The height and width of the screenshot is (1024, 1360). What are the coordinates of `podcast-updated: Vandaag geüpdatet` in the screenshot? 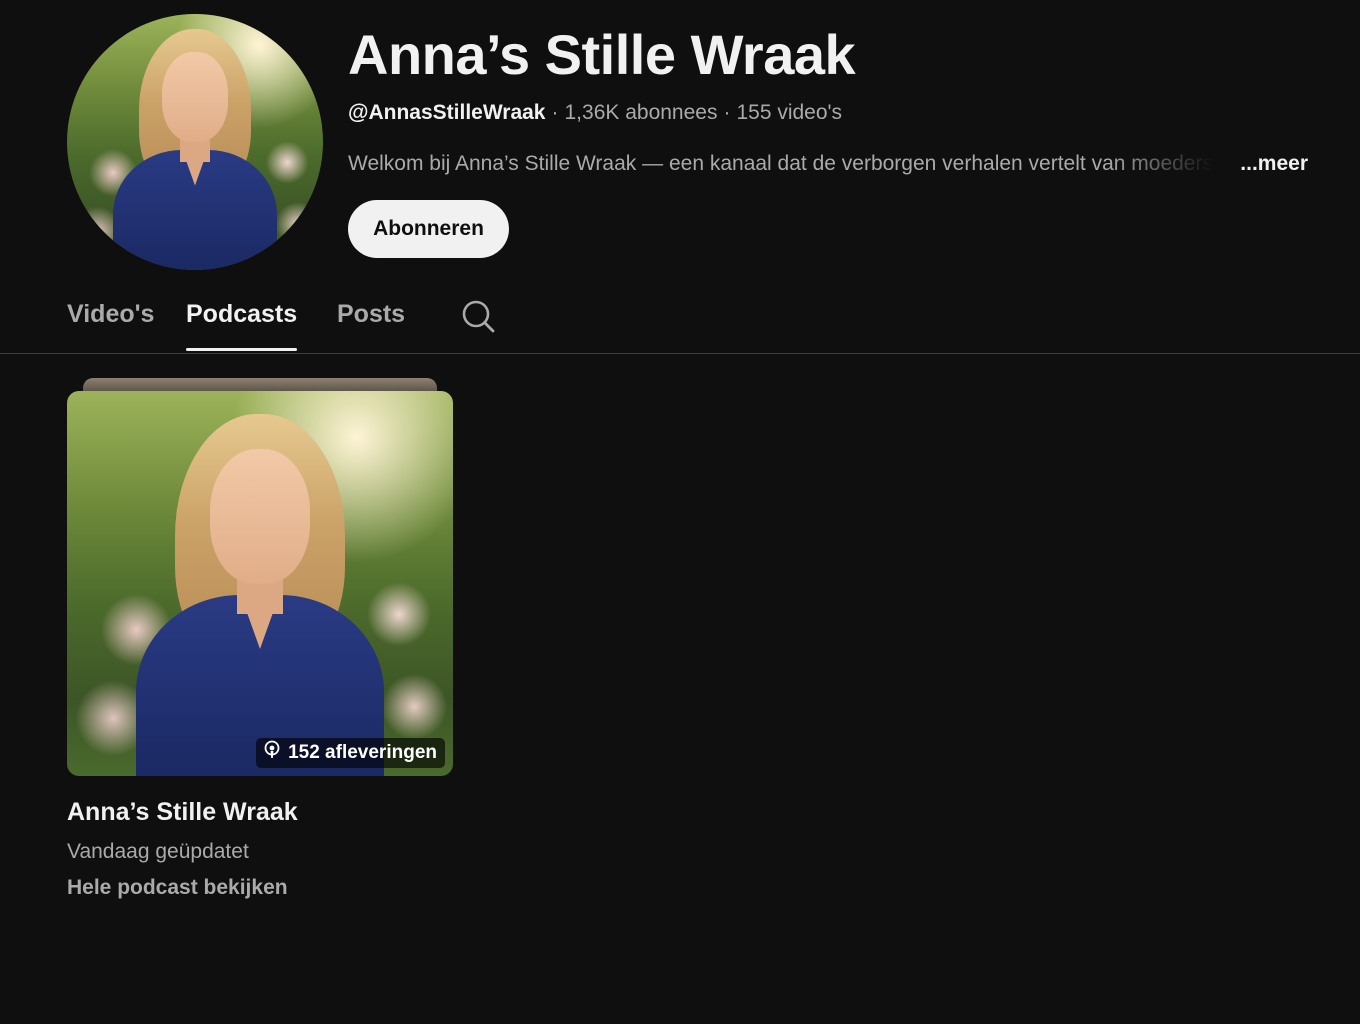 It's located at (158, 851).